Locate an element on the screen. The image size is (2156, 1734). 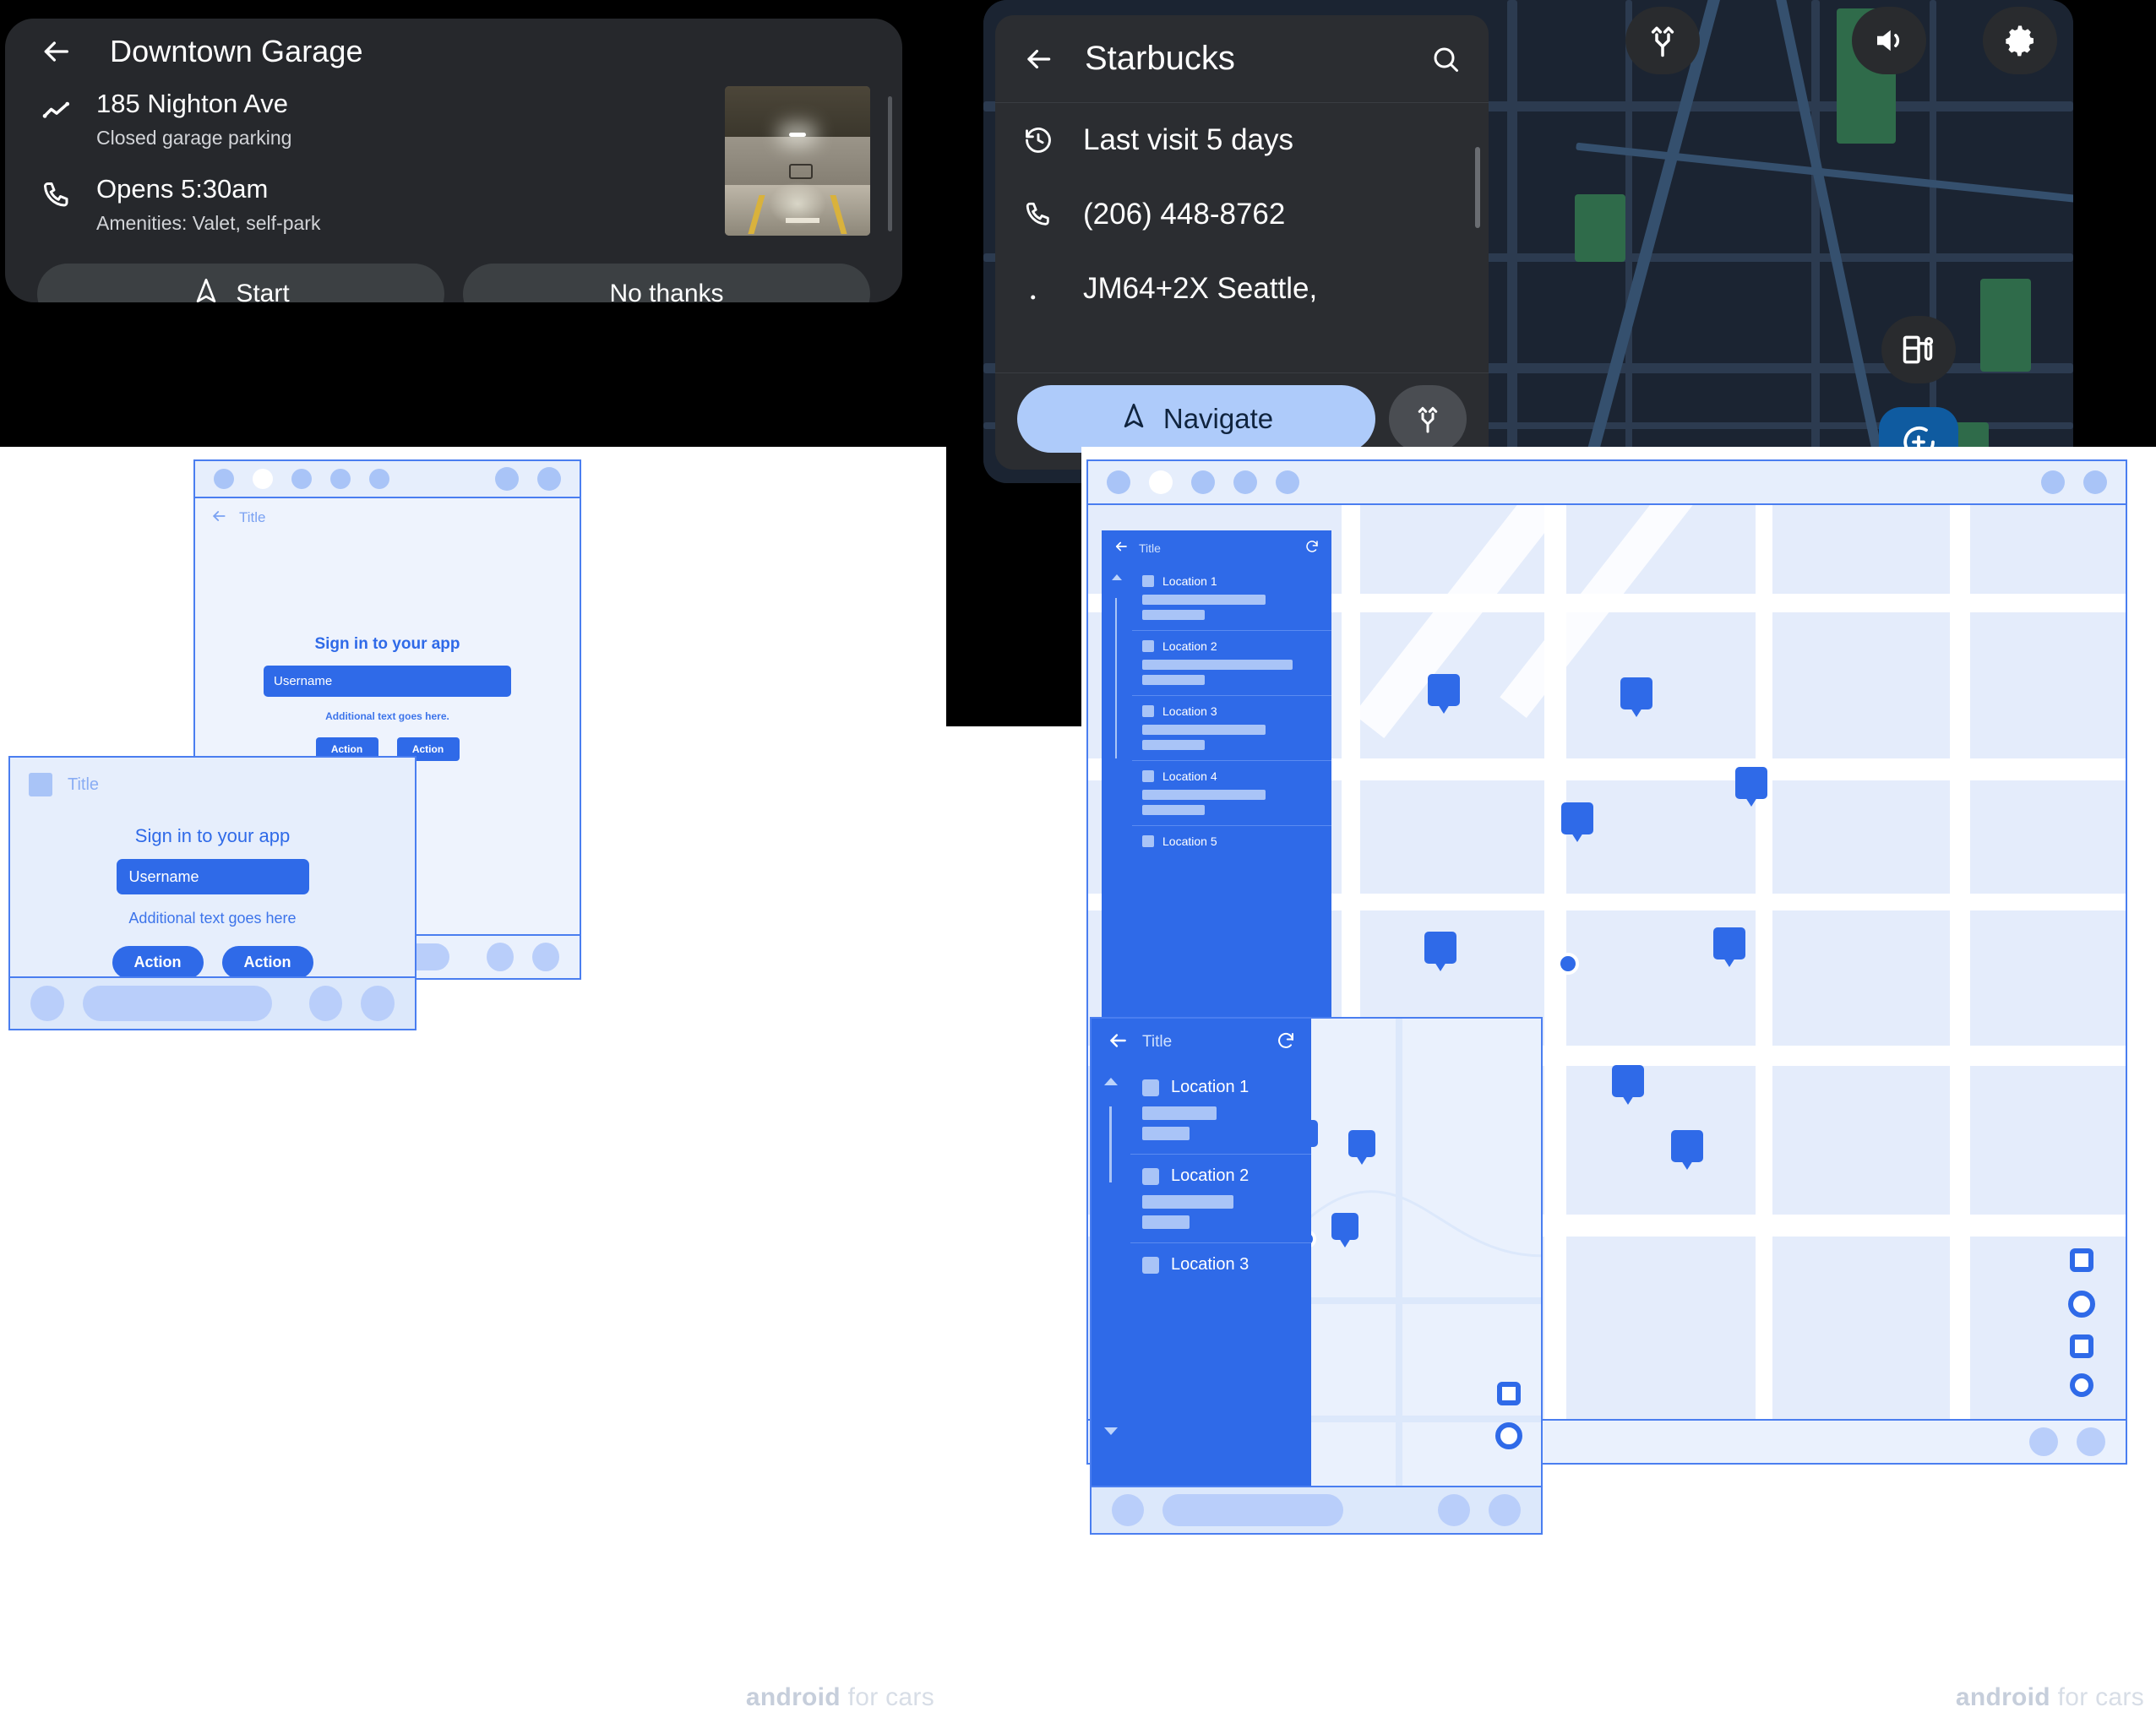
action-button-1: Action is located at coordinates (158, 962).